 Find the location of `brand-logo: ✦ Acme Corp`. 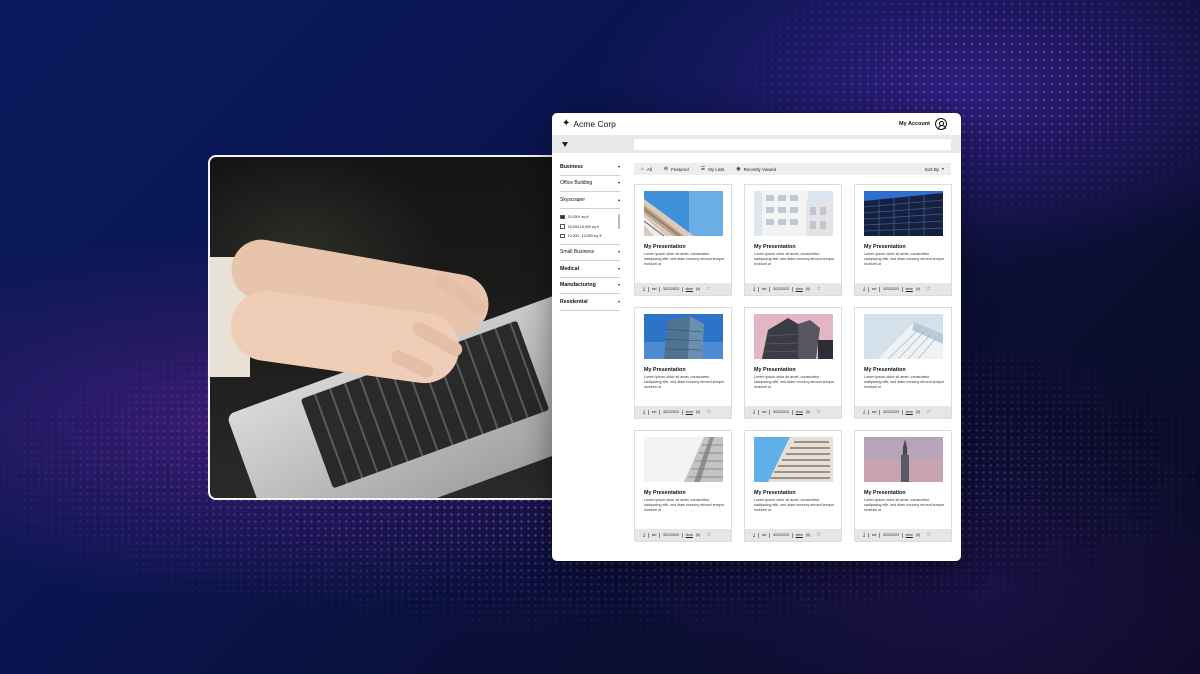

brand-logo: ✦ Acme Corp is located at coordinates (589, 124).